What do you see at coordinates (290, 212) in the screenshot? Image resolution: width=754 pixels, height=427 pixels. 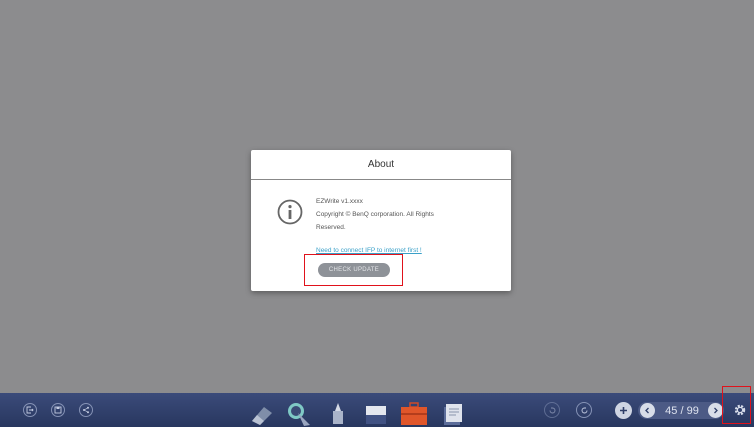 I see `info-icon` at bounding box center [290, 212].